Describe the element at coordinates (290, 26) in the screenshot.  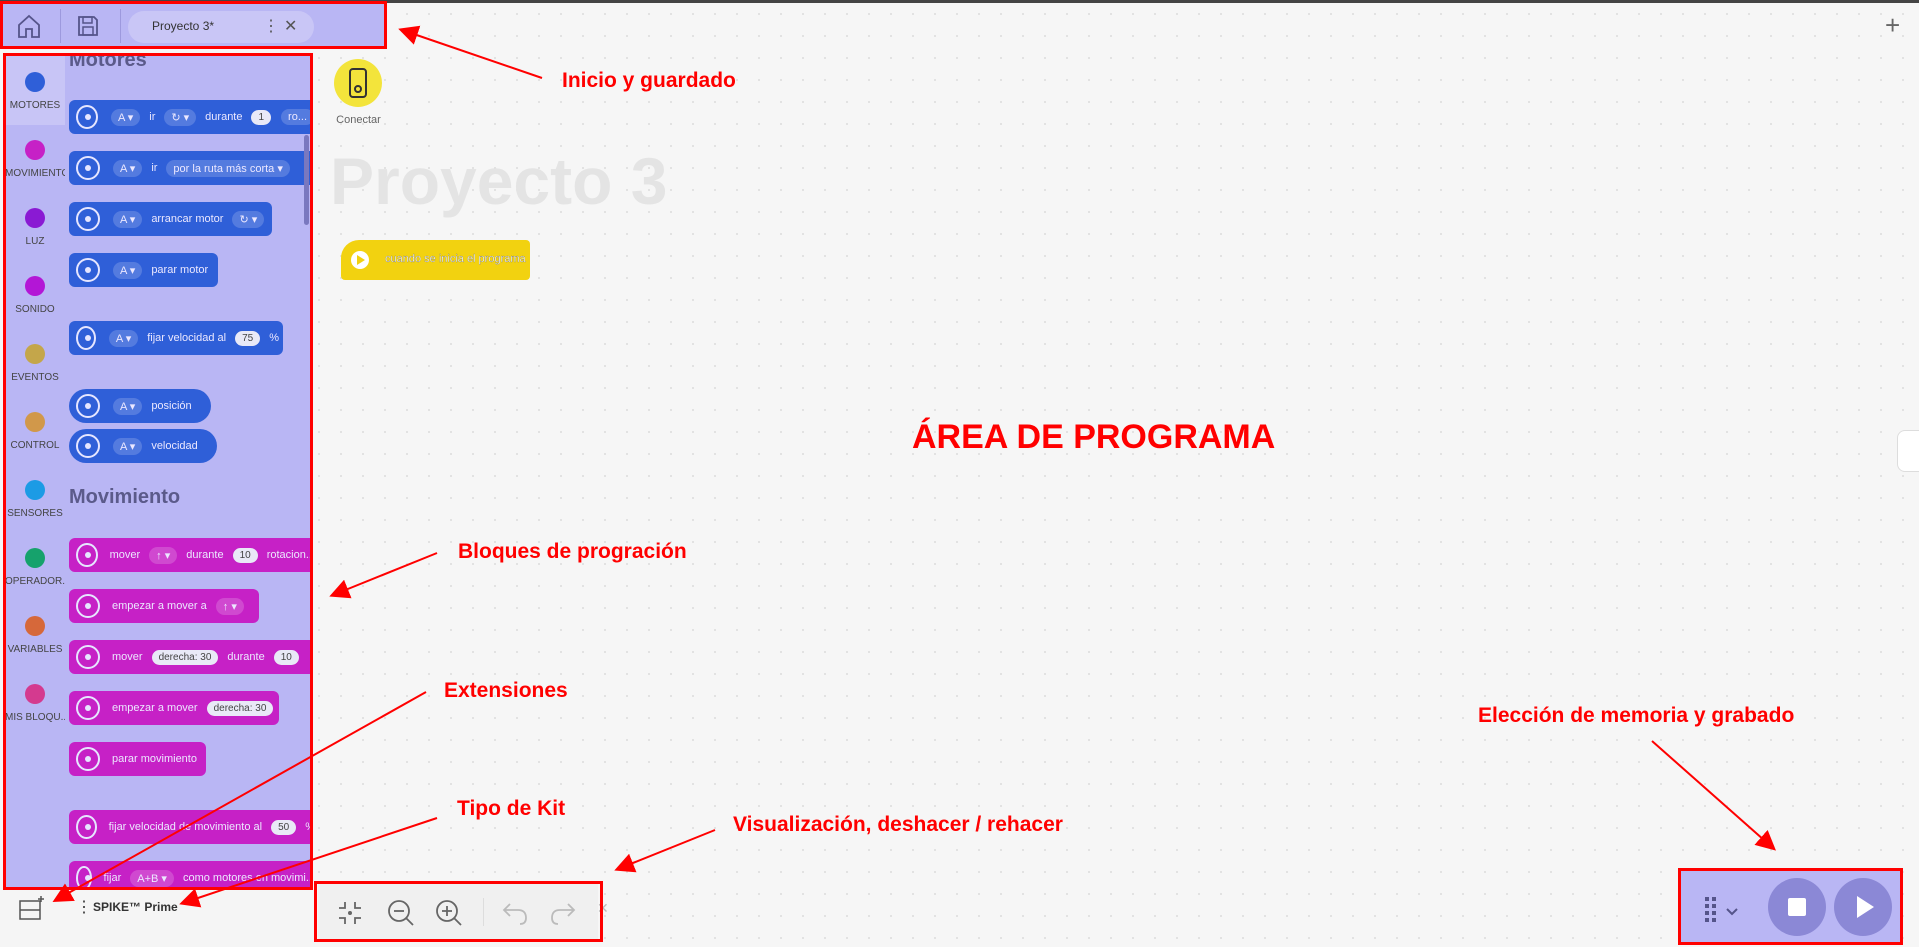
I see `close-icon: ✕` at that location.